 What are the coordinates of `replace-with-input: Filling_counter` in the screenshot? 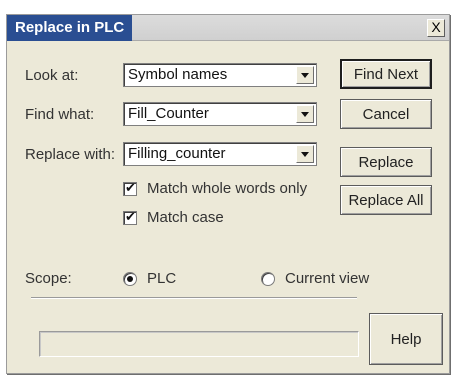 It's located at (220, 154).